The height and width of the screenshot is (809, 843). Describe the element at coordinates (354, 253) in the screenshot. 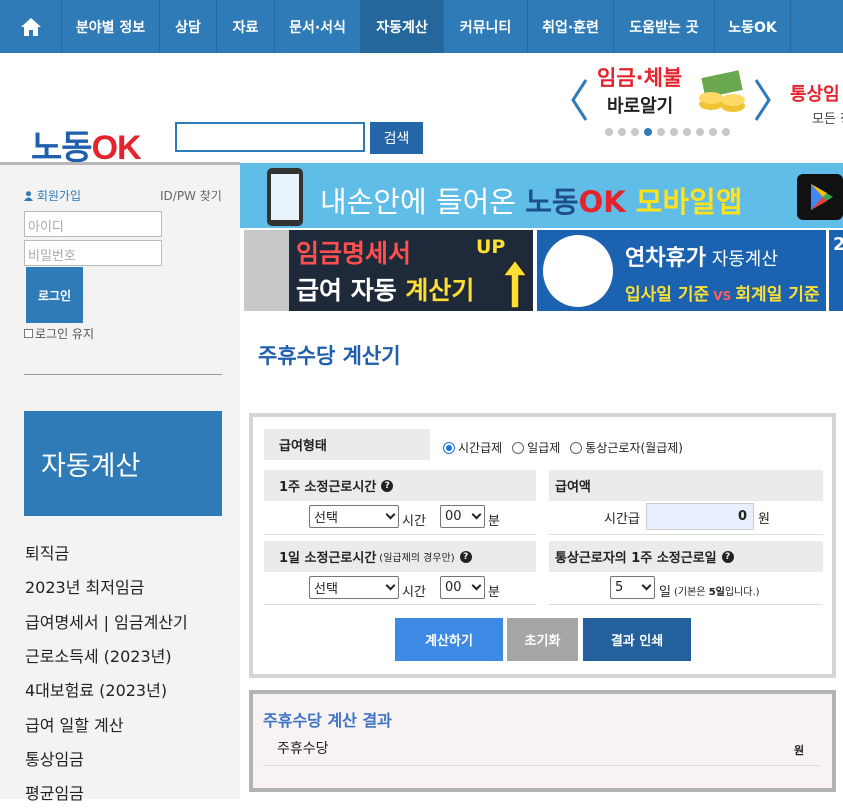

I see `wage-banner-line1: 임금명세서` at that location.